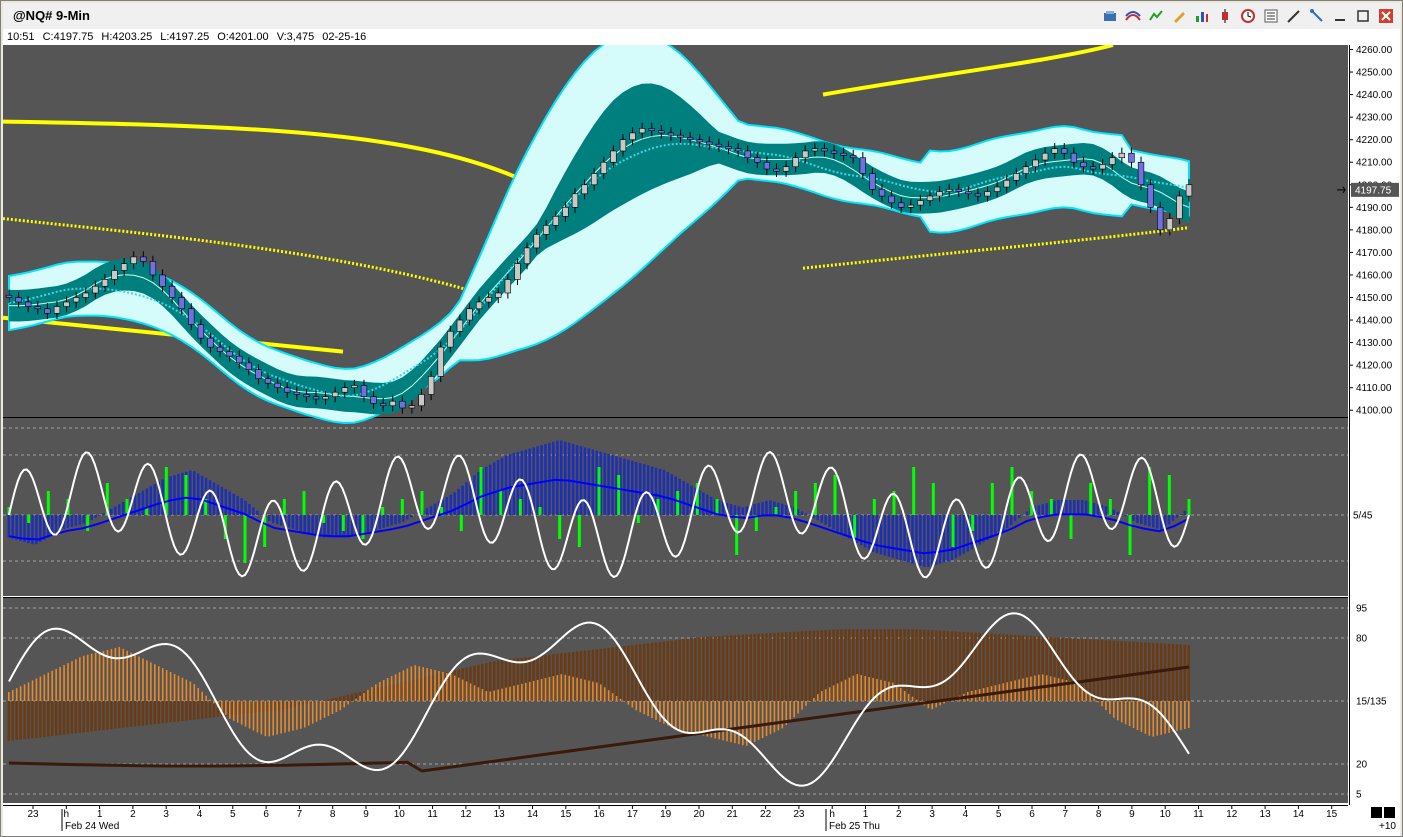 The image size is (1403, 837). Describe the element at coordinates (1156, 16) in the screenshot. I see `indicator-icon` at that location.